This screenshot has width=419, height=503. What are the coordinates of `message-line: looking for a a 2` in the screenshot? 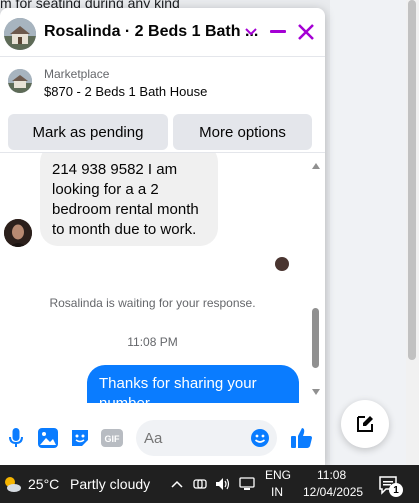 It's located at (105, 189).